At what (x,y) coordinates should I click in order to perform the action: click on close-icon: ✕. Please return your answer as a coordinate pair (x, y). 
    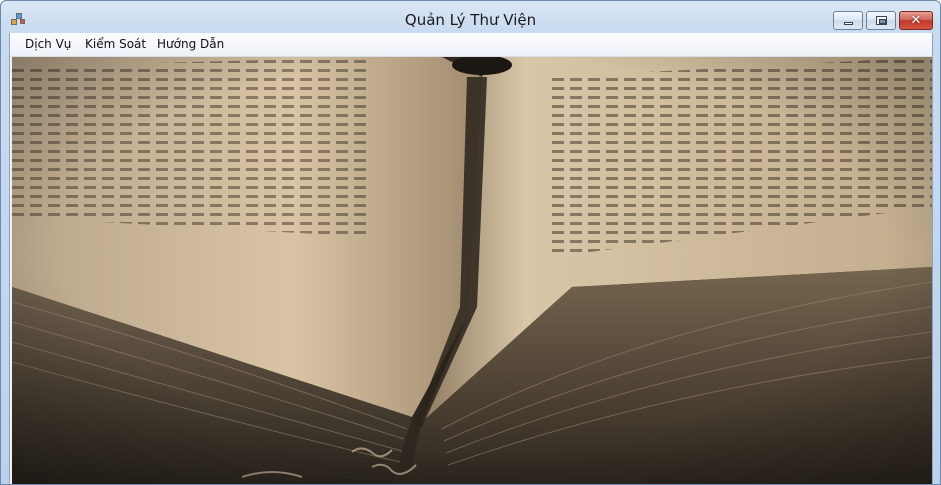
    Looking at the image, I should click on (916, 20).